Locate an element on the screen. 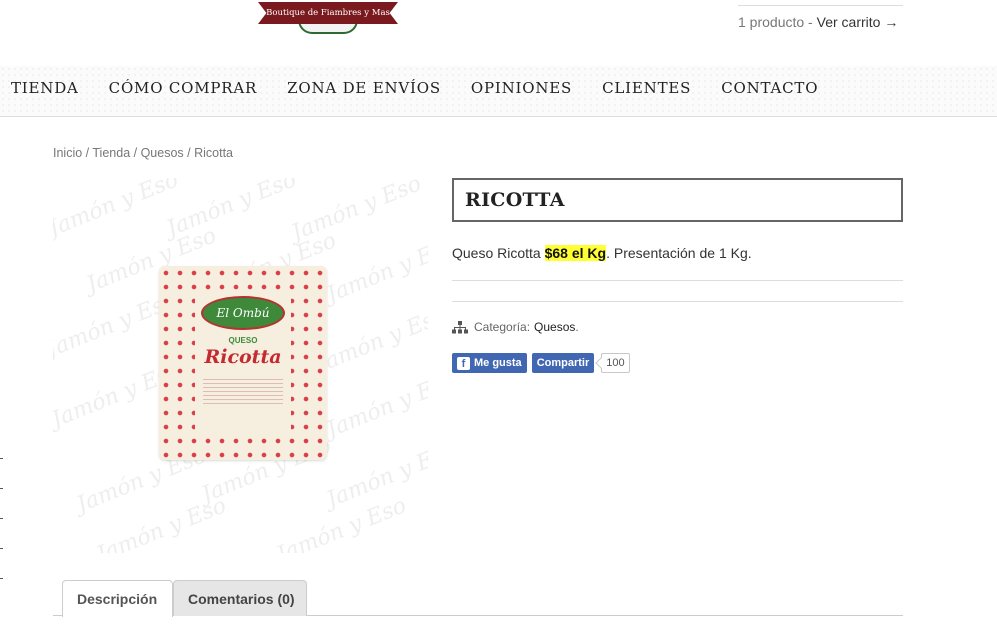 The width and height of the screenshot is (997, 635). nav-item-tienda: TIENDA is located at coordinates (45, 88).